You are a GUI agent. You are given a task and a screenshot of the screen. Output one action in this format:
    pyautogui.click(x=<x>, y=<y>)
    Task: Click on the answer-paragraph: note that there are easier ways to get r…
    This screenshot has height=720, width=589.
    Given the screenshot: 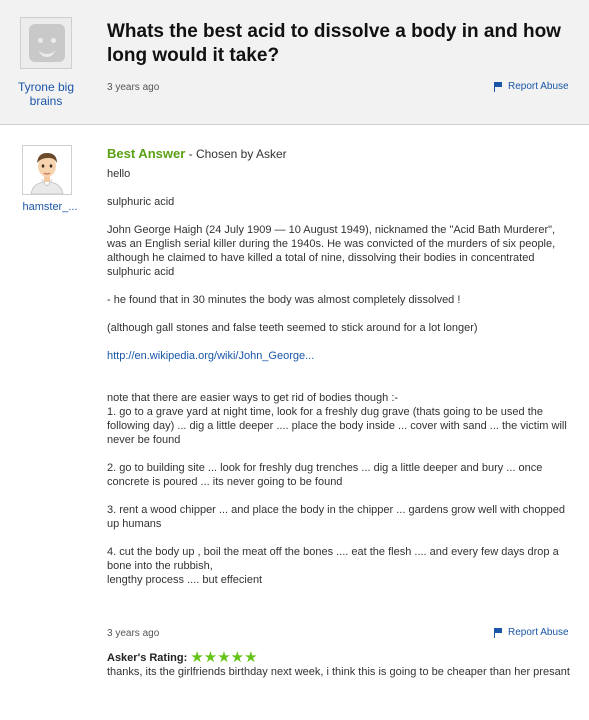 What is the action you would take?
    pyautogui.click(x=253, y=398)
    